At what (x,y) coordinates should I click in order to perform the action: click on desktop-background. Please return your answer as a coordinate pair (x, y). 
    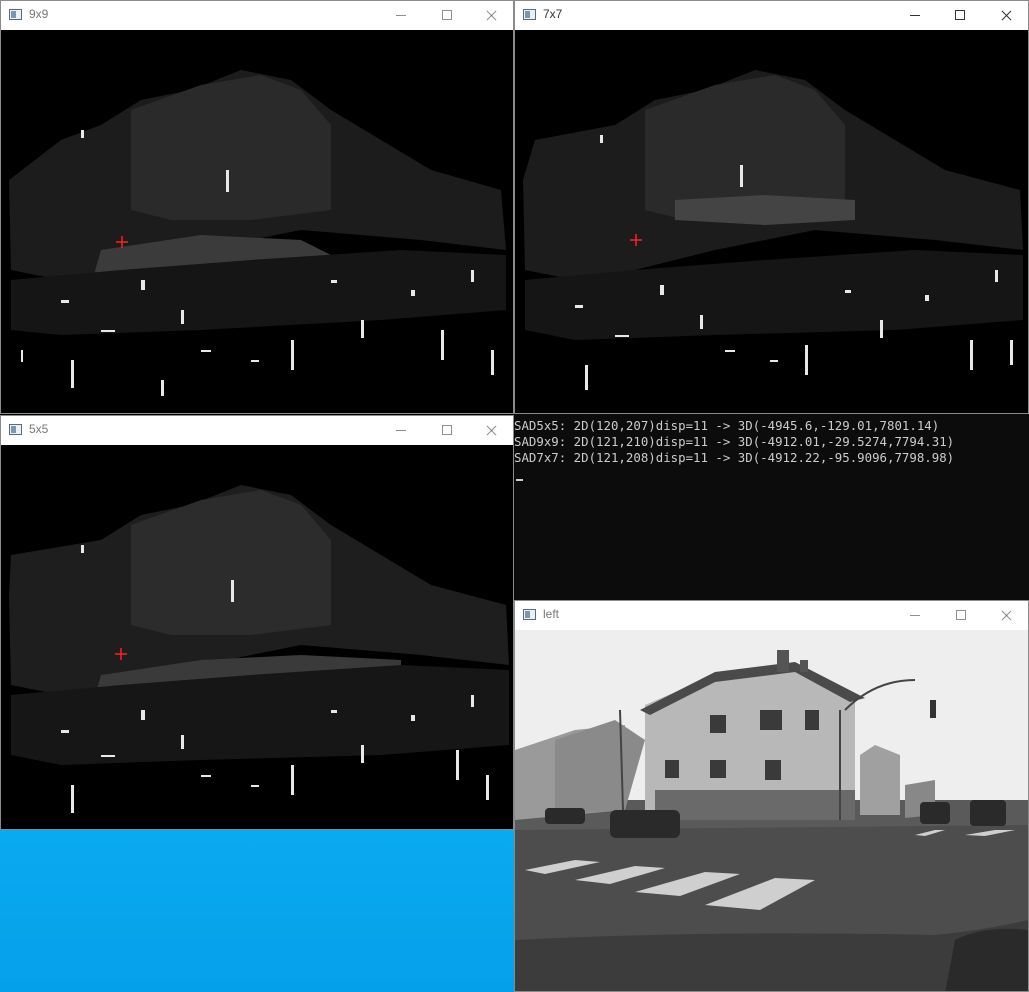
    Looking at the image, I should click on (257, 910).